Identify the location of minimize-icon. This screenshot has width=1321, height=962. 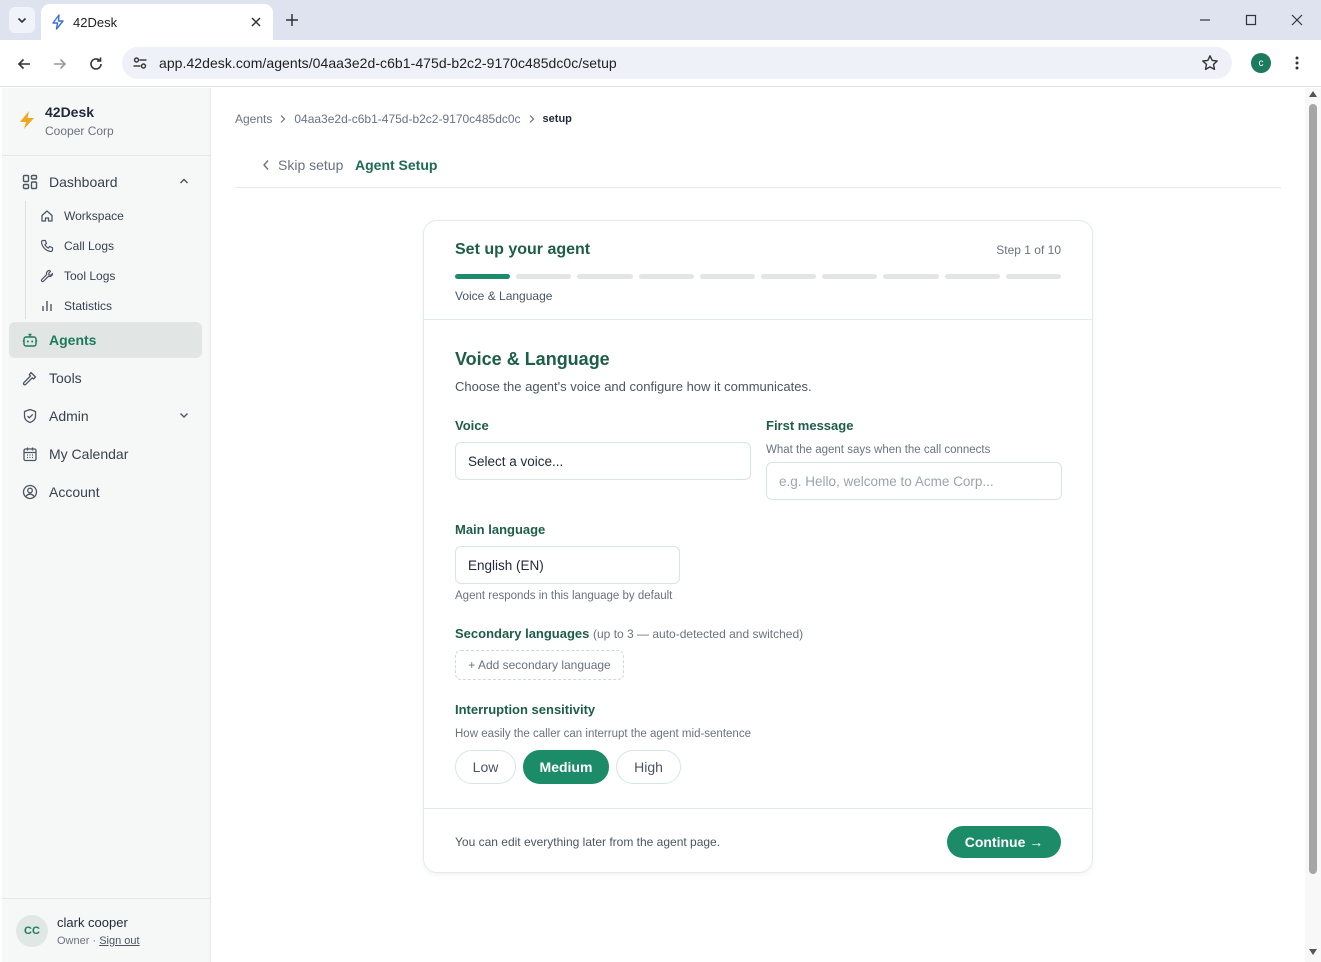
(1205, 20).